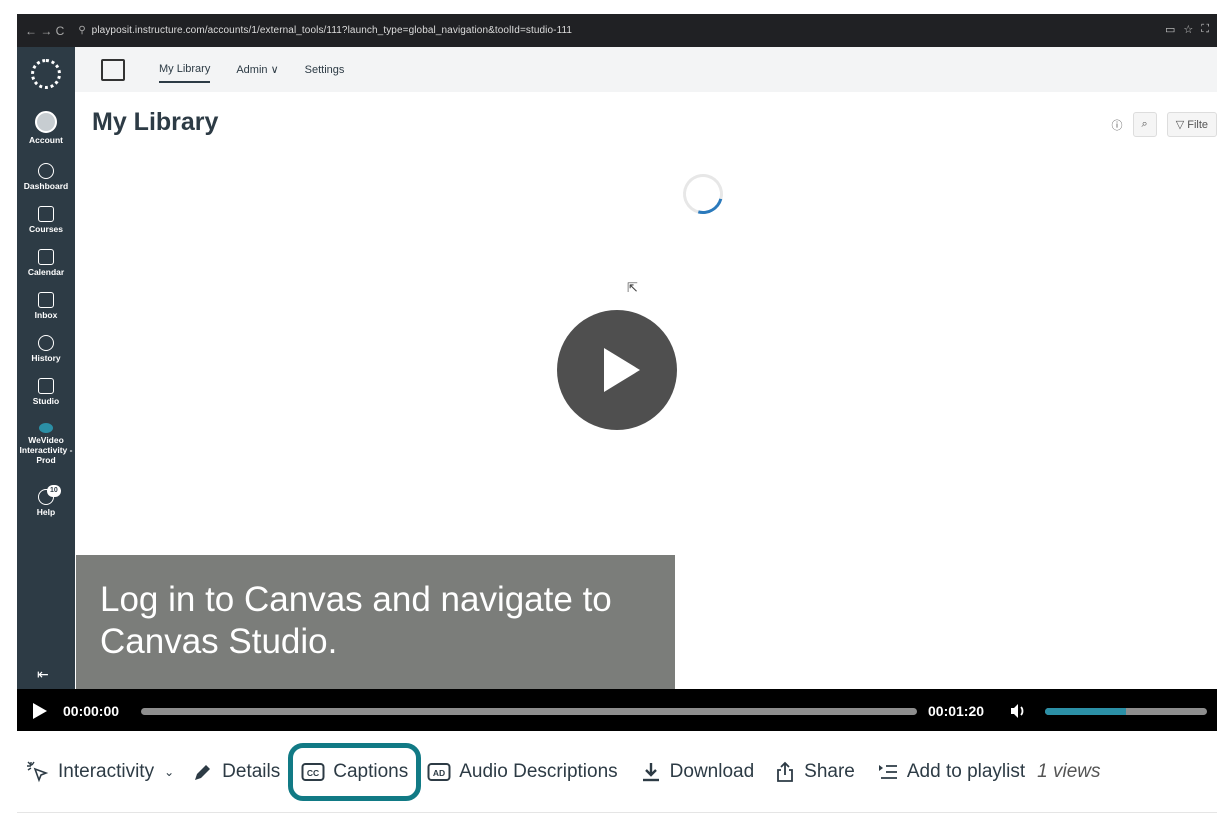  What do you see at coordinates (324, 69) in the screenshot?
I see `tab-settings: Settings` at bounding box center [324, 69].